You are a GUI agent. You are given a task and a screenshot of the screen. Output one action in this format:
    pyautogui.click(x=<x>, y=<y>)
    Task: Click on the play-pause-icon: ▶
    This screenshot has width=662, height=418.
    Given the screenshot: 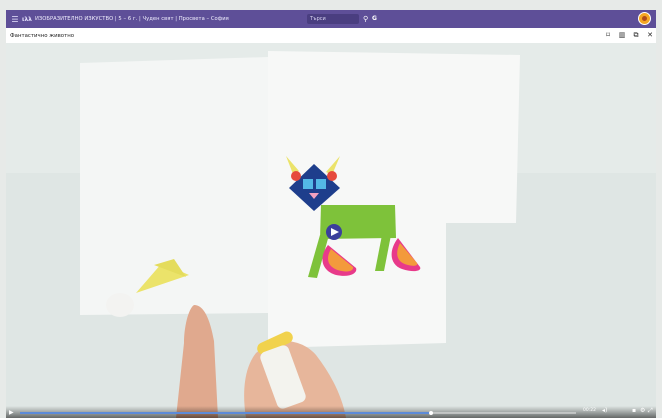 What is the action you would take?
    pyautogui.click(x=11, y=412)
    